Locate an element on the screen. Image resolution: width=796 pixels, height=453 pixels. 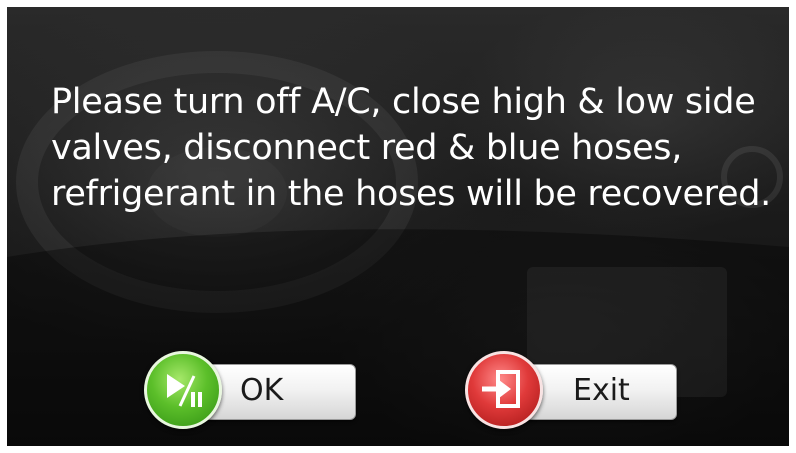
ok-button: OK is located at coordinates (250, 390).